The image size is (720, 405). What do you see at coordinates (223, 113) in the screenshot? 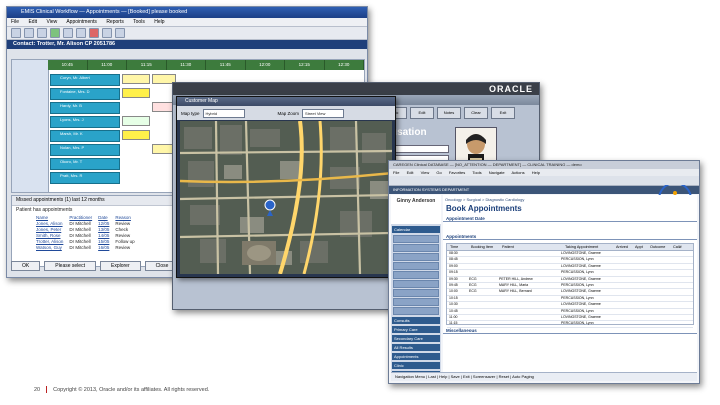
I see `map-type-select: Hybrid` at bounding box center [223, 113].